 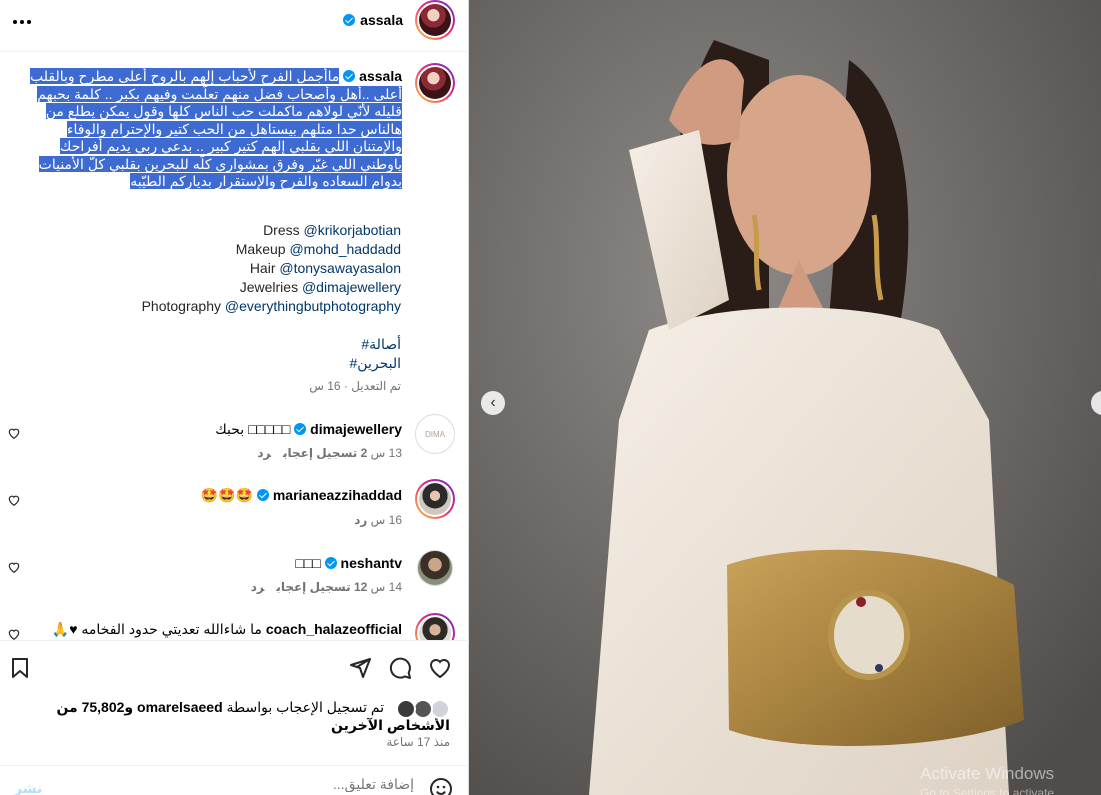 I want to click on header-user: assala, so click(x=373, y=20).